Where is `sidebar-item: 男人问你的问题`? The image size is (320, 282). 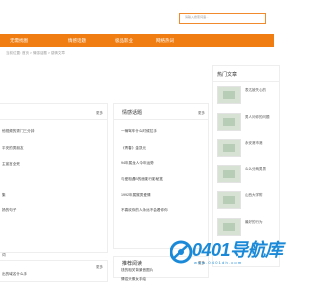 sidebar-item: 男人问你的问题 is located at coordinates (257, 117).